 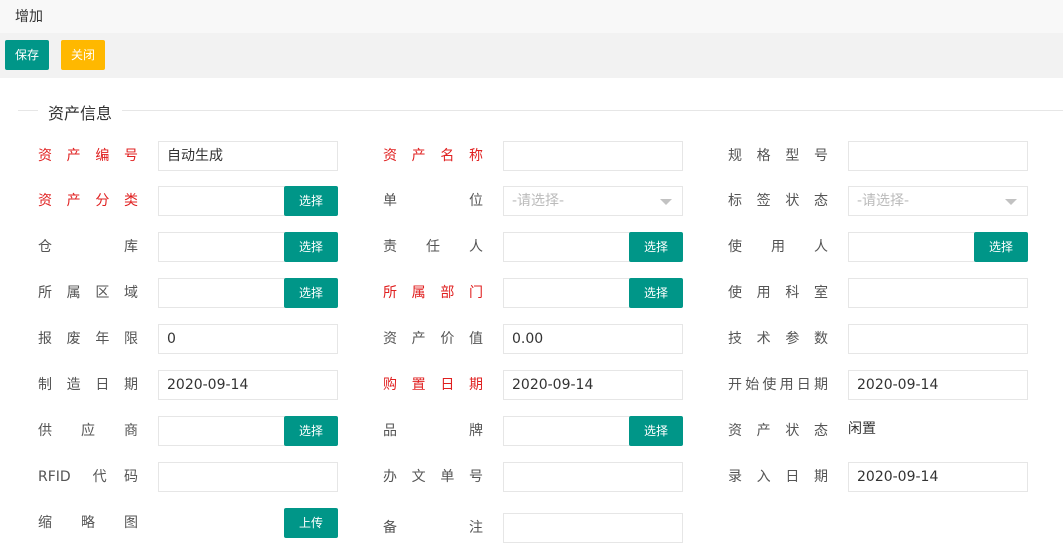 I want to click on label-supplier: 供应商, so click(x=88, y=431).